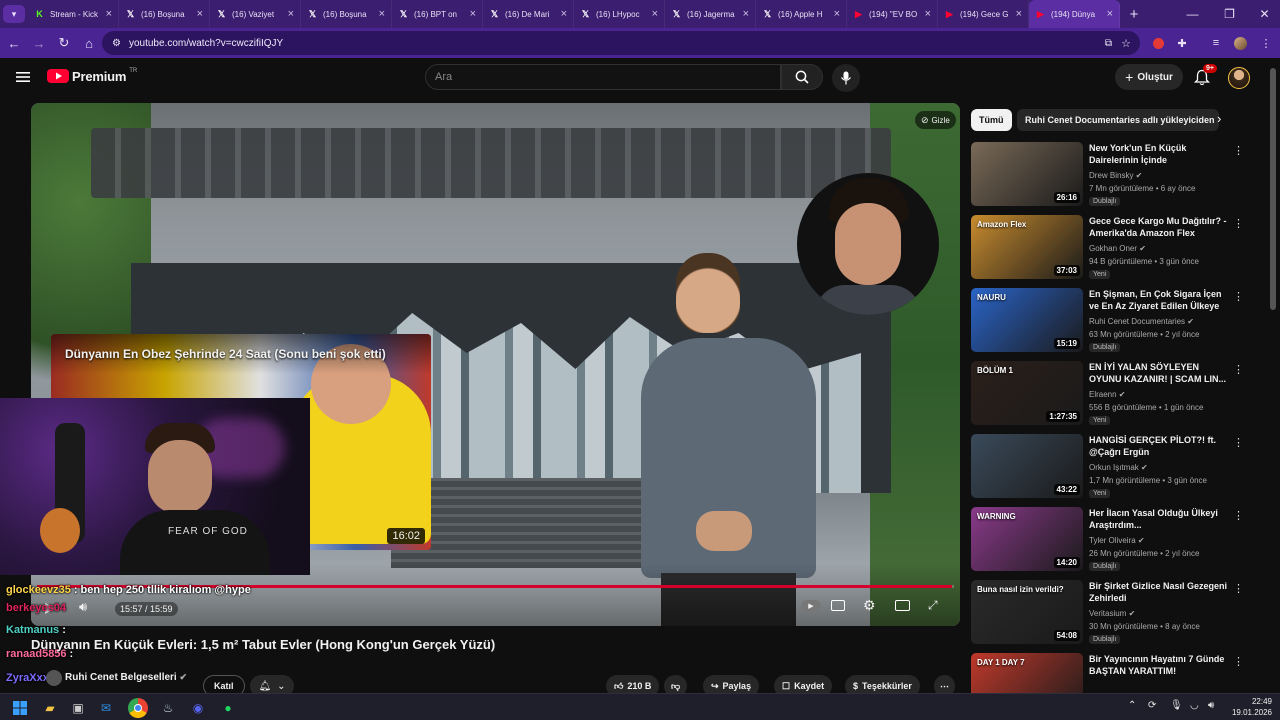 The height and width of the screenshot is (720, 1280). What do you see at coordinates (198, 708) in the screenshot?
I see `discord-icon: ◉` at bounding box center [198, 708].